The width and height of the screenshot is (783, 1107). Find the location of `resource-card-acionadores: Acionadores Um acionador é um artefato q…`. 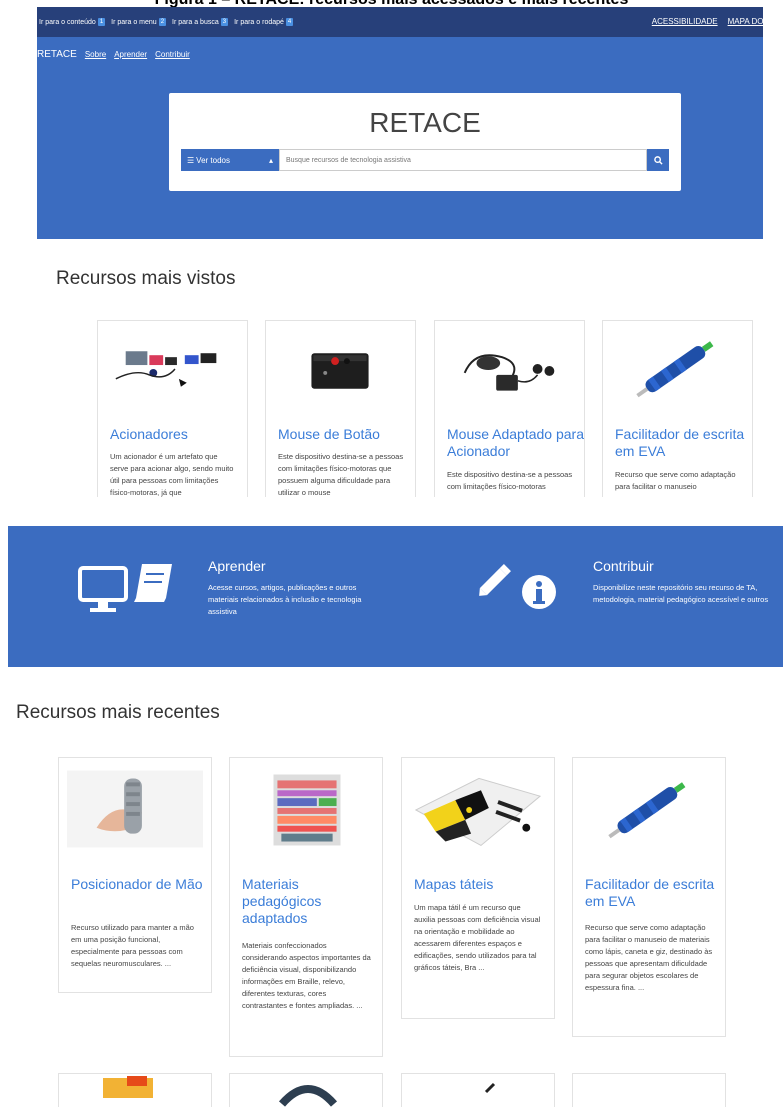

resource-card-acionadores: Acionadores Um acionador é um artefato q… is located at coordinates (172, 408).